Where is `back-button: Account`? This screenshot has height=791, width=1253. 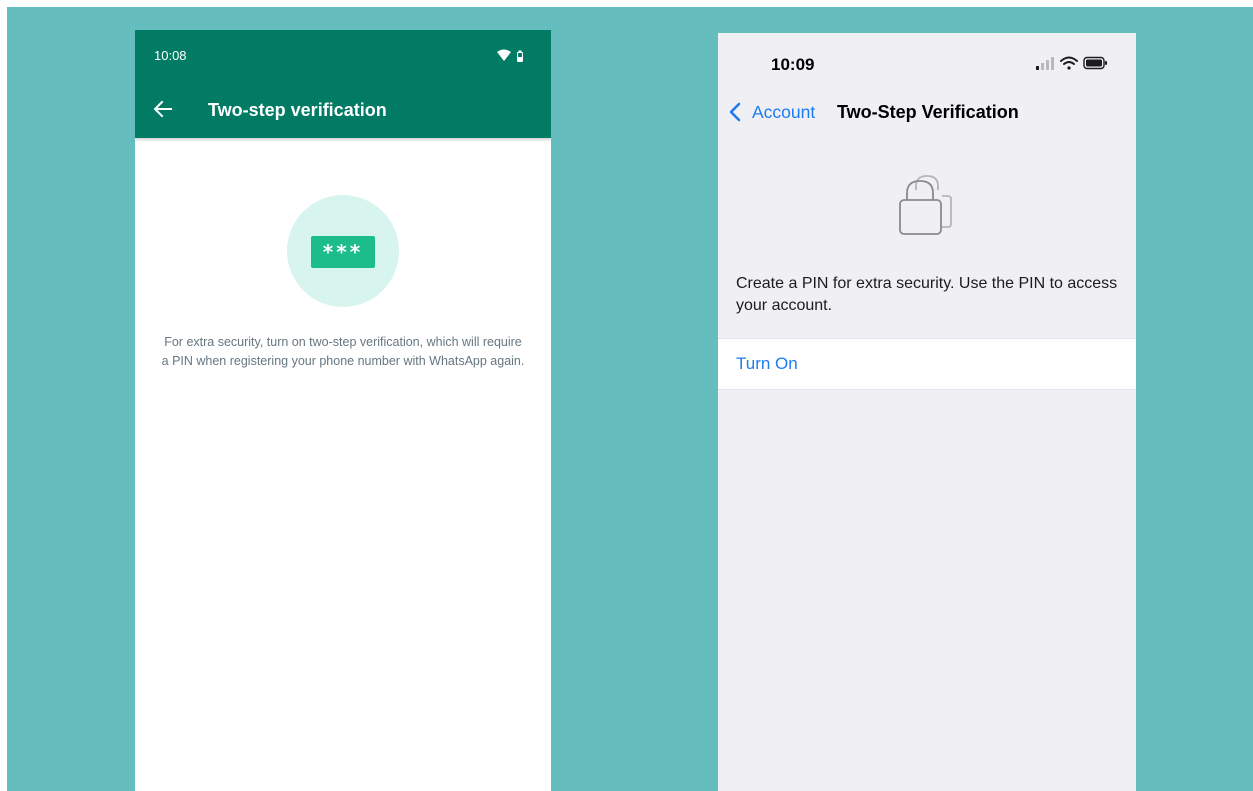
back-button: Account is located at coordinates (771, 112).